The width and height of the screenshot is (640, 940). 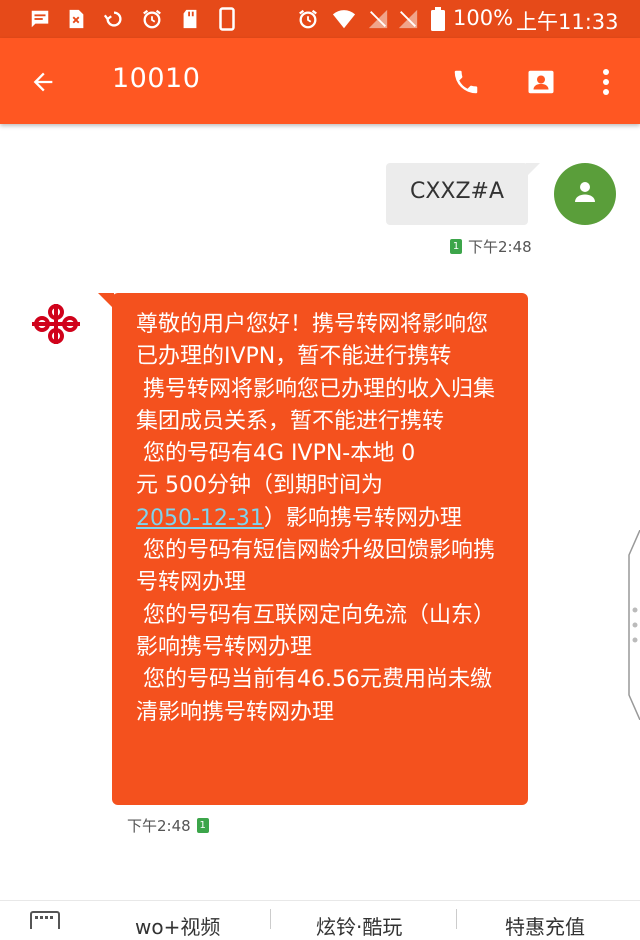 What do you see at coordinates (541, 82) in the screenshot?
I see `contact-card-icon` at bounding box center [541, 82].